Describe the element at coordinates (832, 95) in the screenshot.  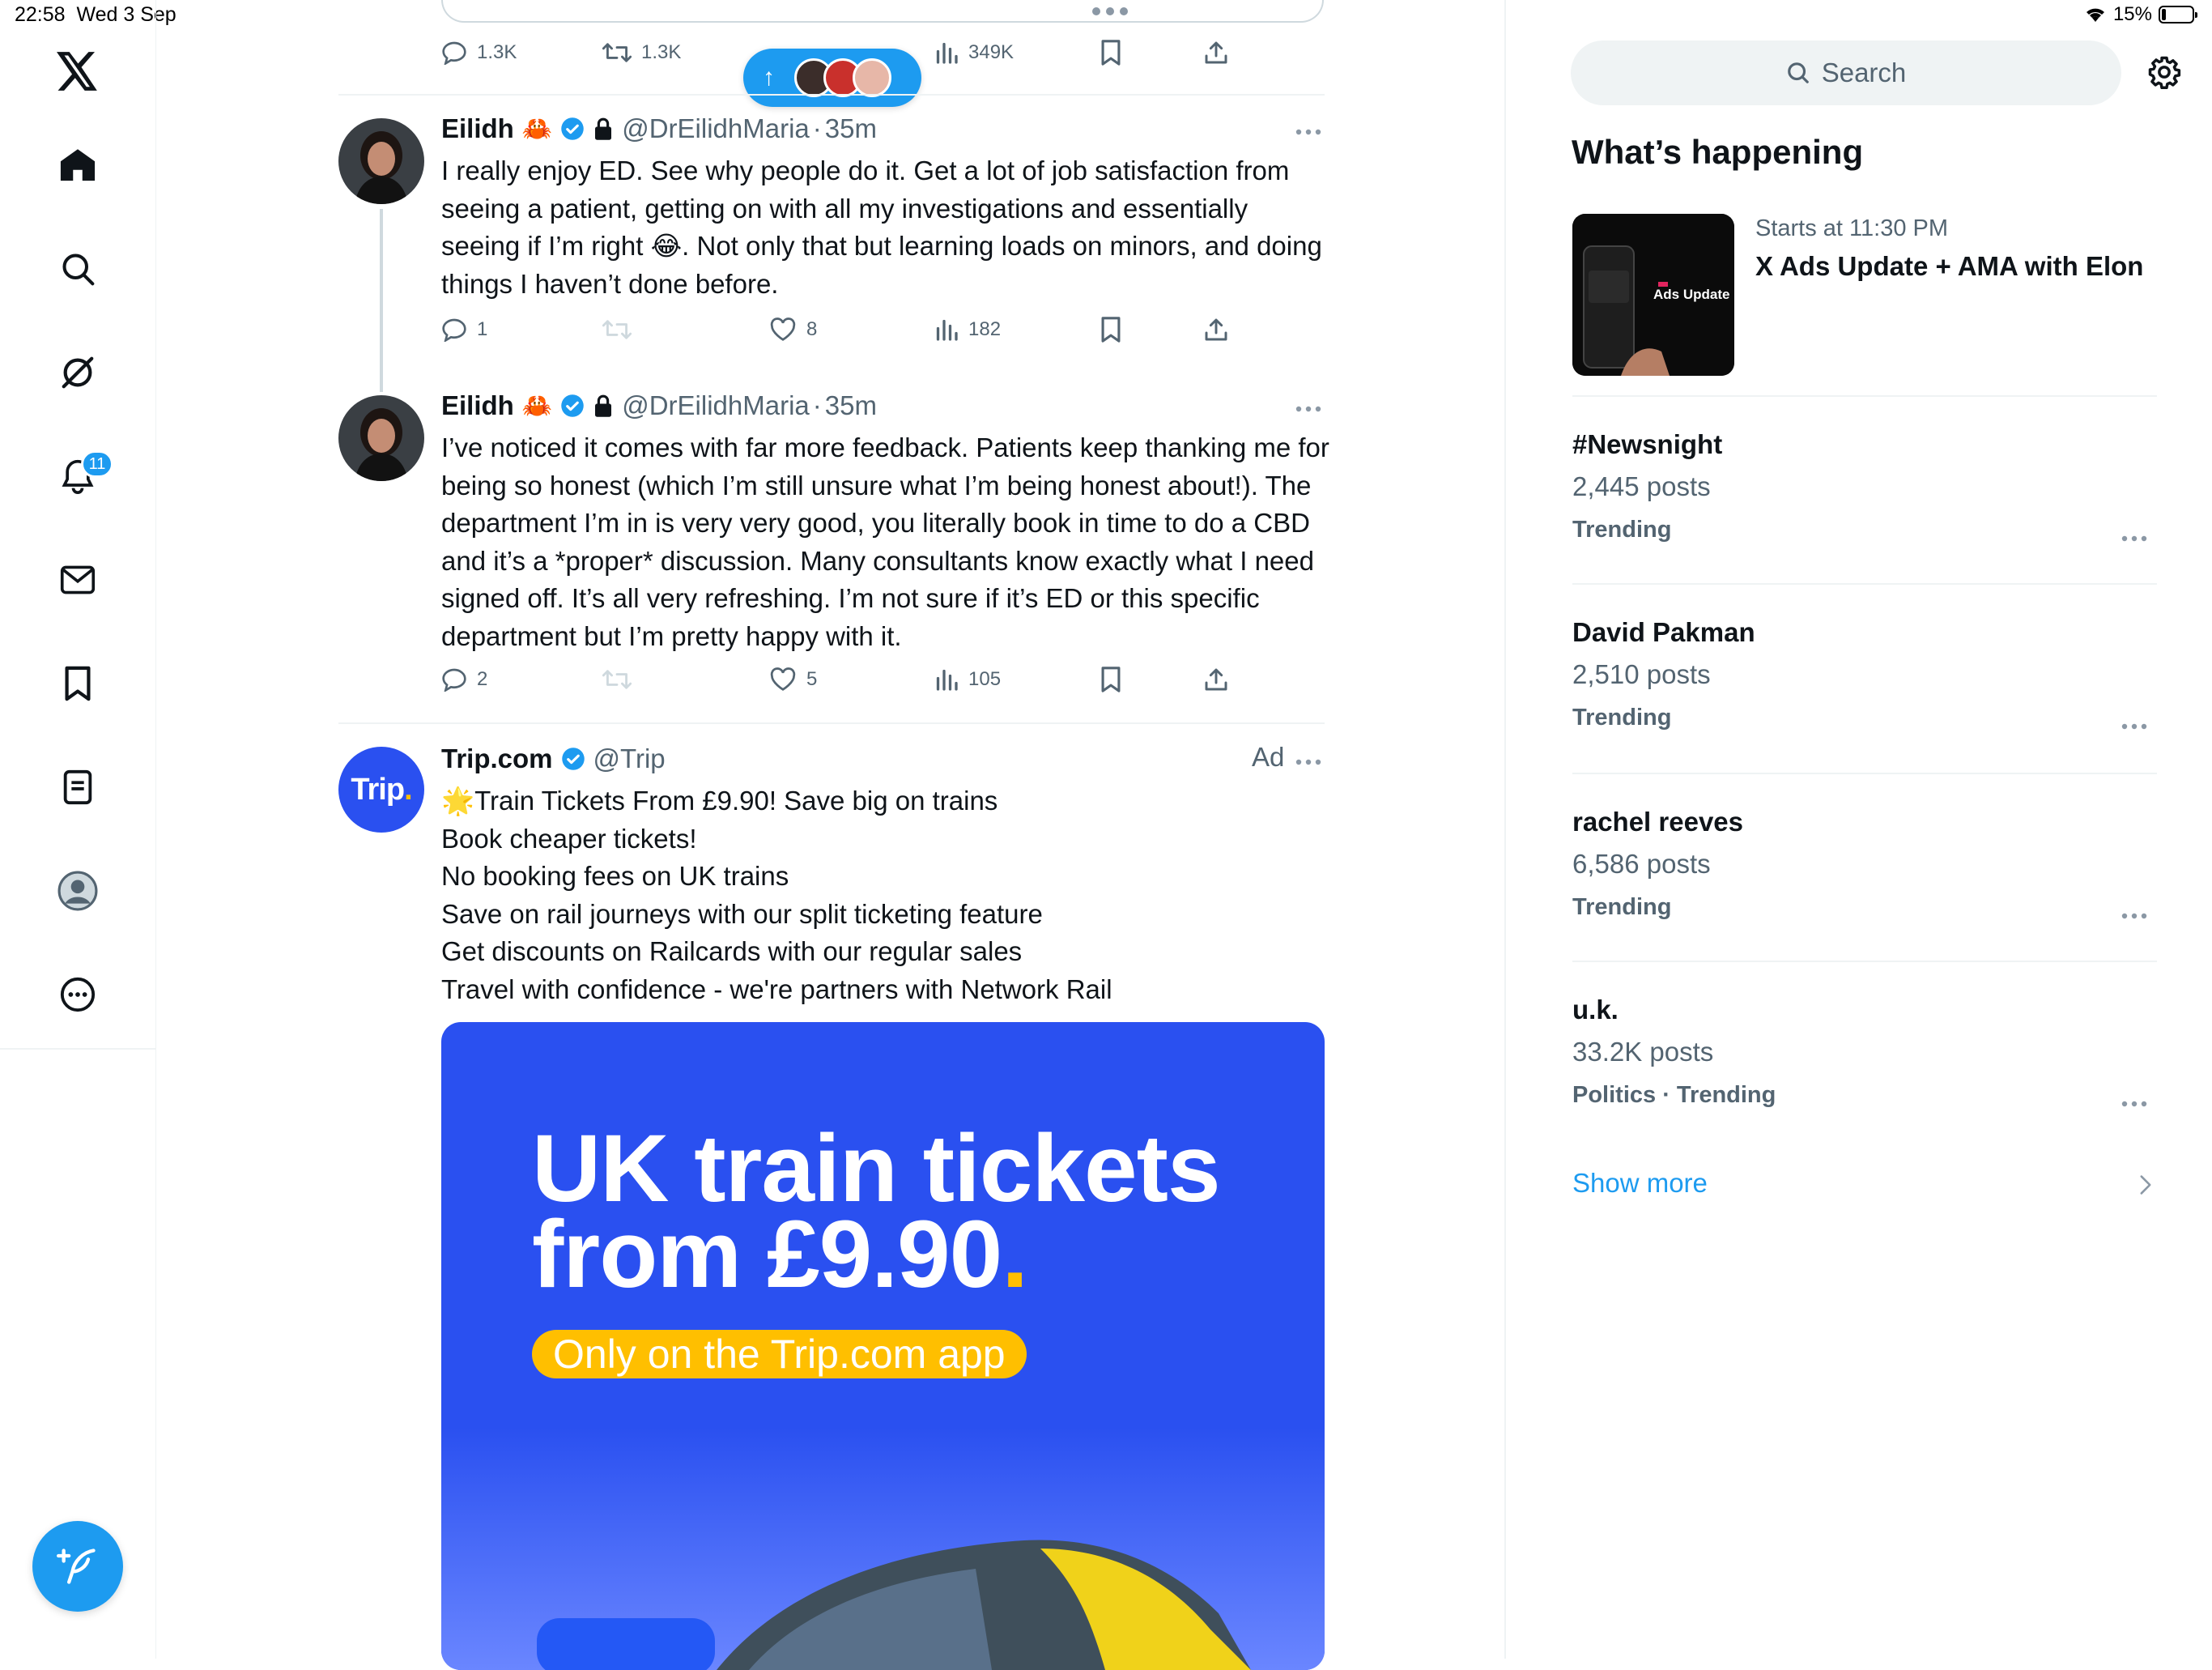
I see `feed-divider` at that location.